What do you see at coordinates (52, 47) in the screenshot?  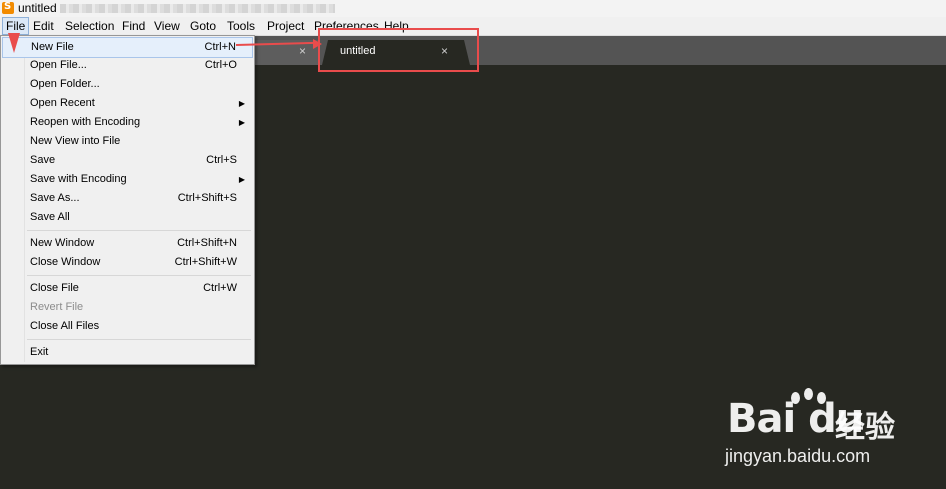 I see `menu-item-label: New File` at bounding box center [52, 47].